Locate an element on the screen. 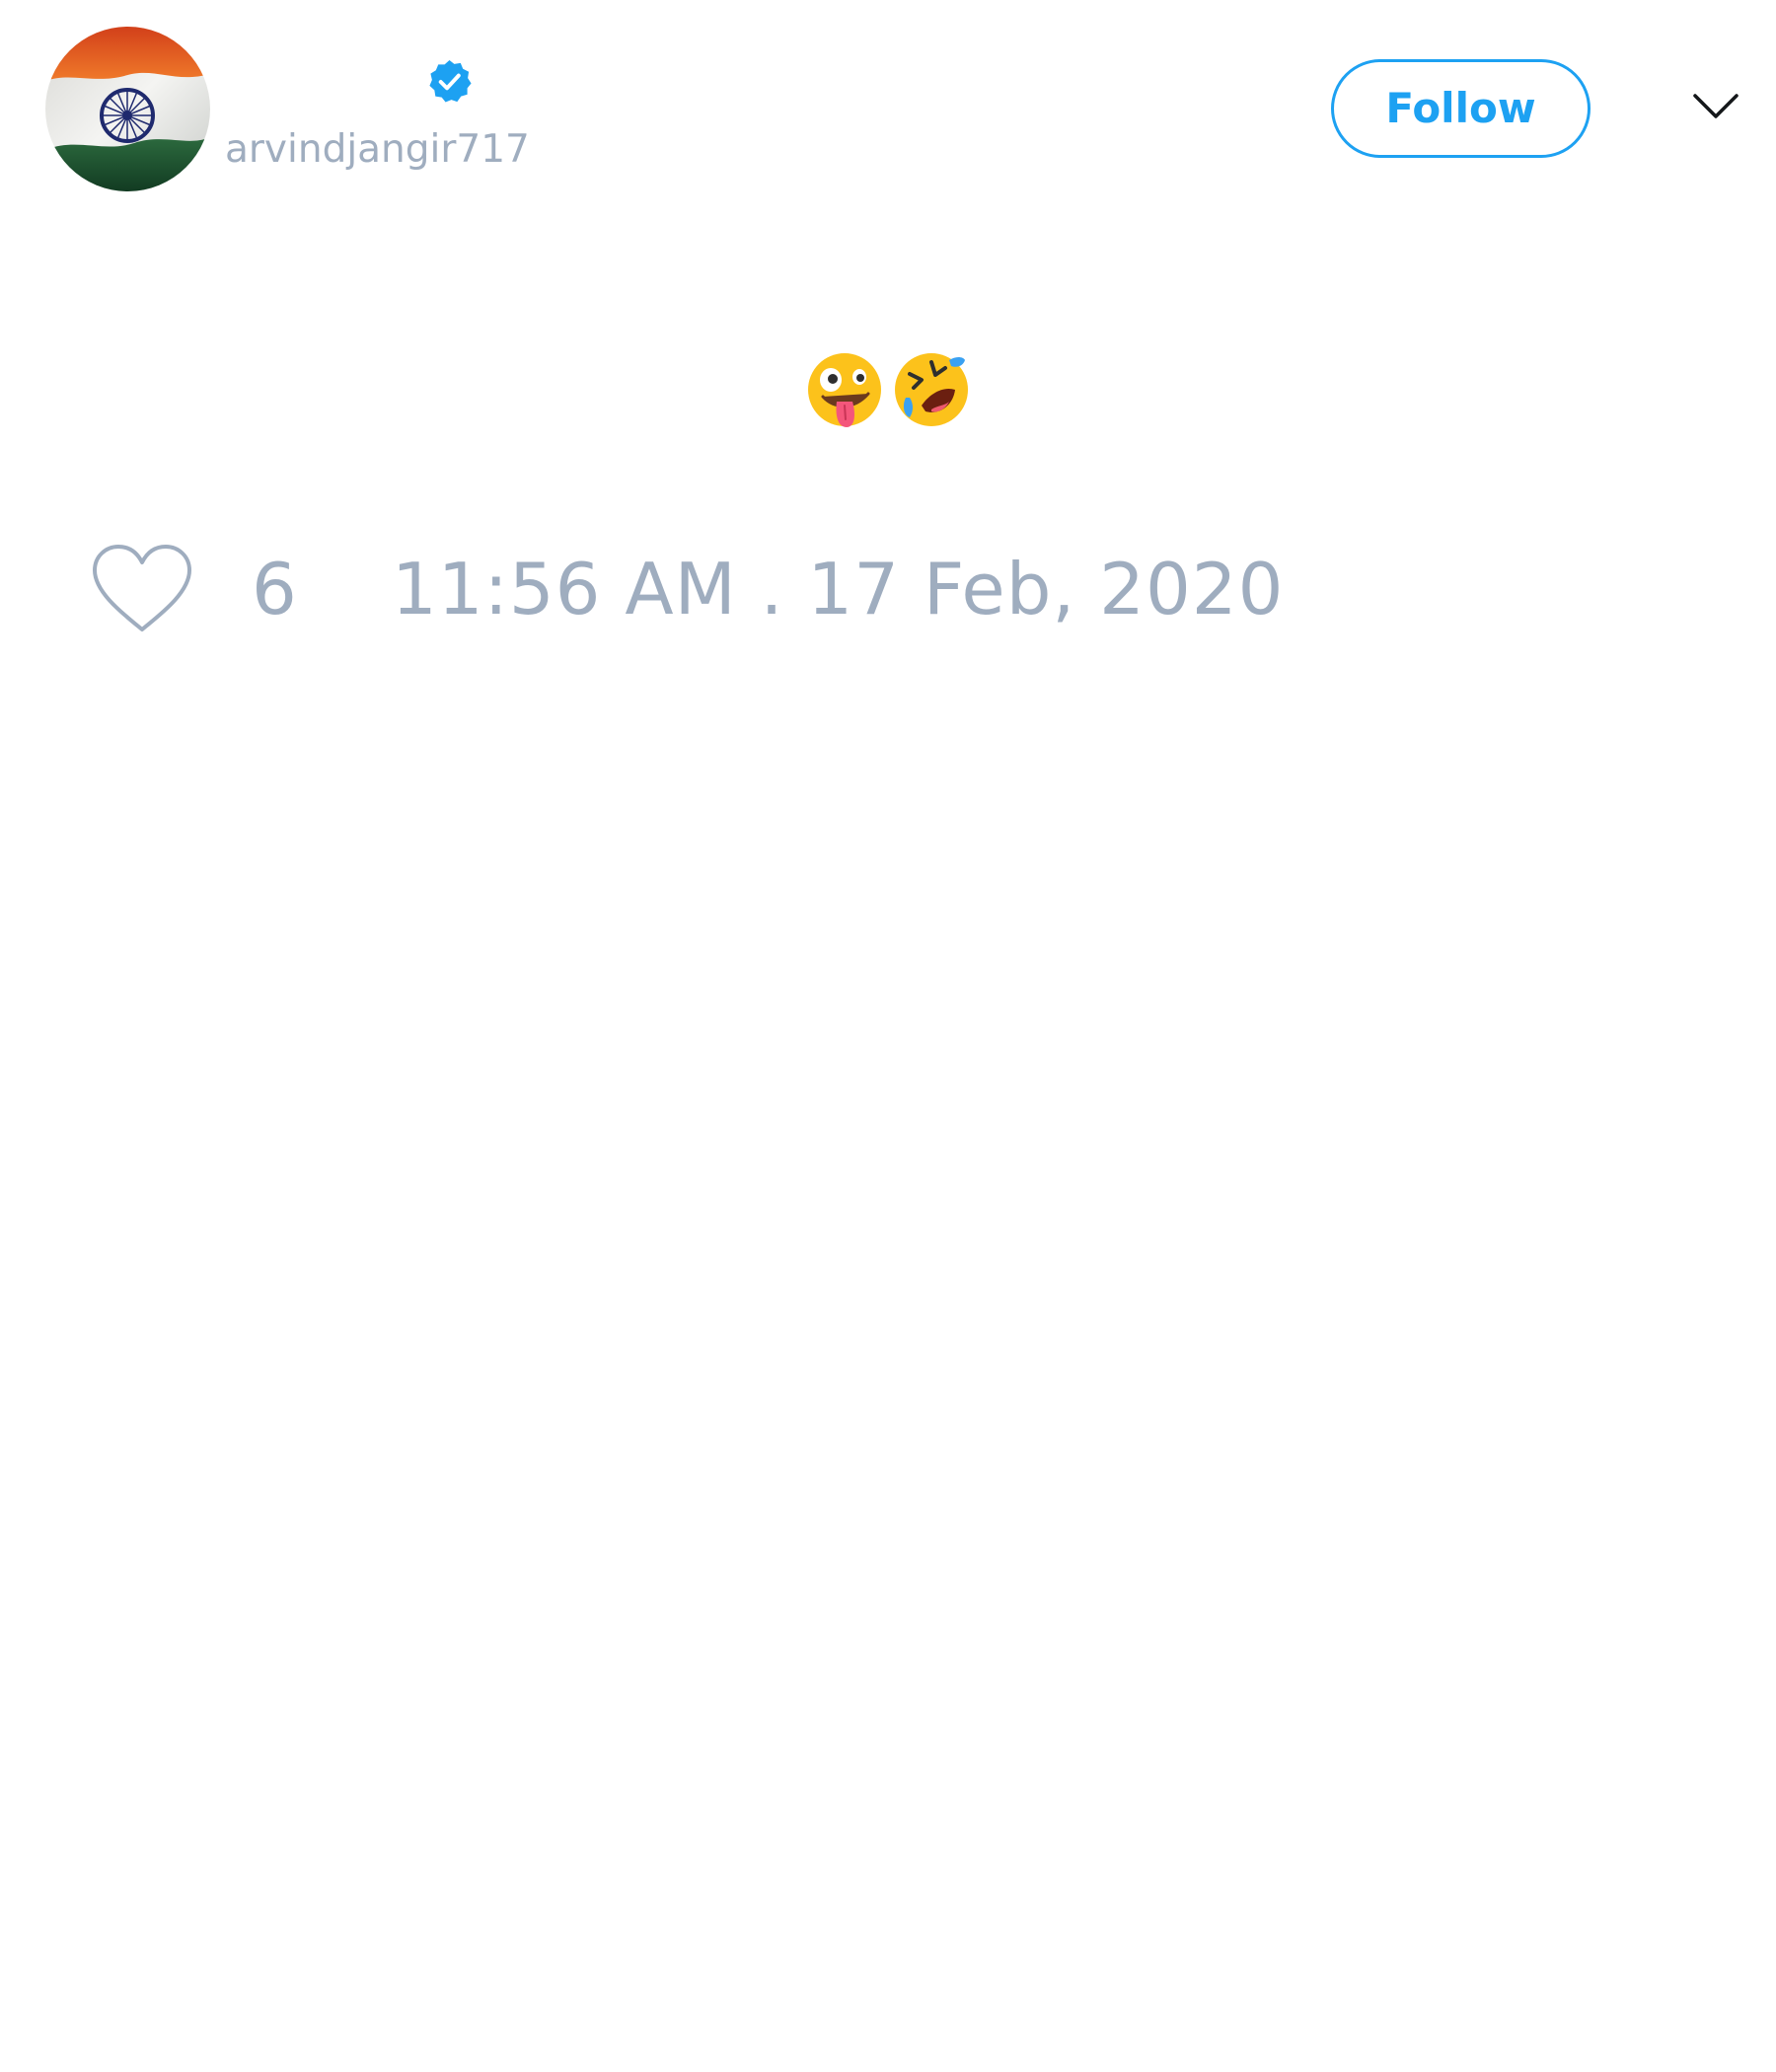 This screenshot has width=1776, height=2072. rolling-on-floor-laughing-emoji is located at coordinates (932, 390).